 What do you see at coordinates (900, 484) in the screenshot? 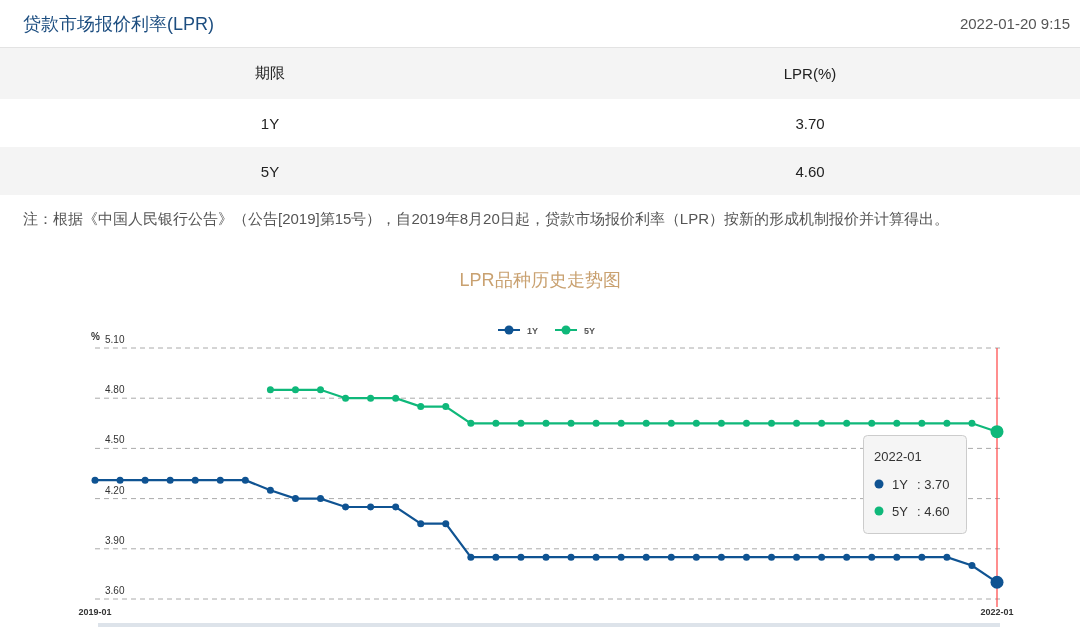
I see `tooltip-series: 1Y` at bounding box center [900, 484].